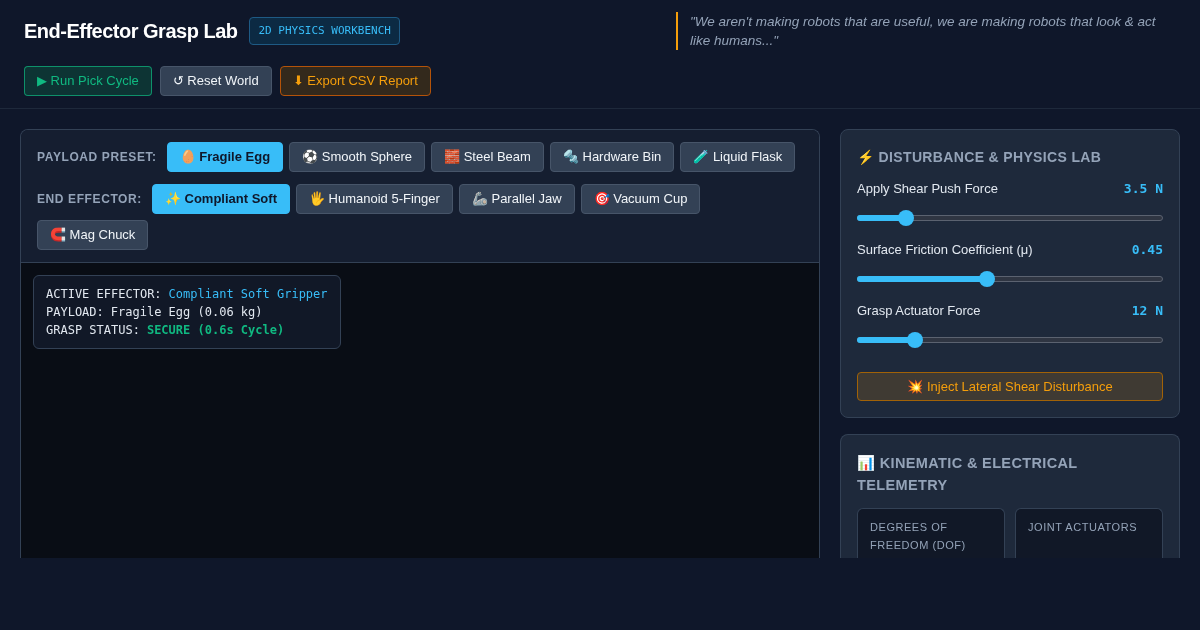 The width and height of the screenshot is (1200, 630). Describe the element at coordinates (93, 330) in the screenshot. I see `readout-label: GRASP STATUS:` at that location.